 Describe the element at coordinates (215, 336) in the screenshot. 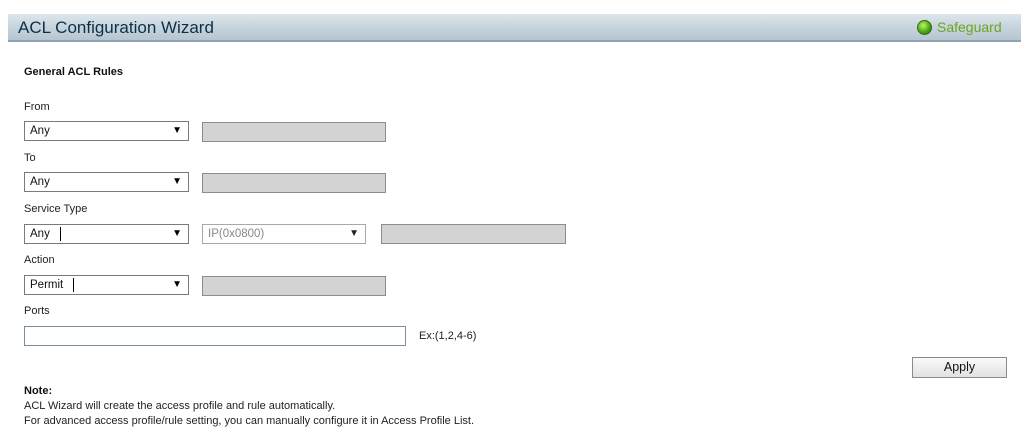

I see `ports-input` at that location.